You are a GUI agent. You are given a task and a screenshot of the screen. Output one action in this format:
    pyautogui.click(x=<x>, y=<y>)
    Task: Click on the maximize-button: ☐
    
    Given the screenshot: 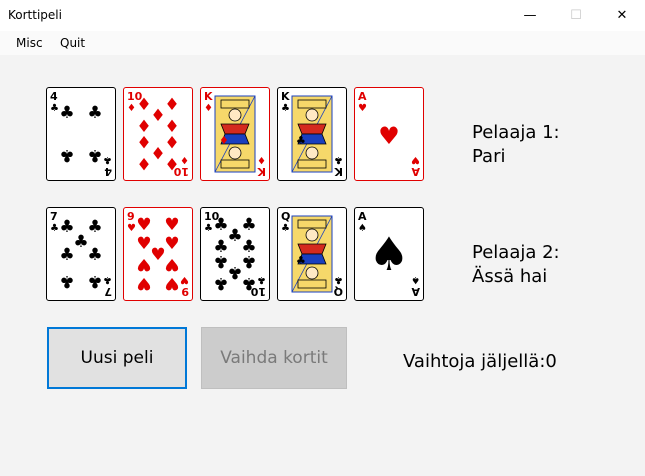 What is the action you would take?
    pyautogui.click(x=576, y=15)
    